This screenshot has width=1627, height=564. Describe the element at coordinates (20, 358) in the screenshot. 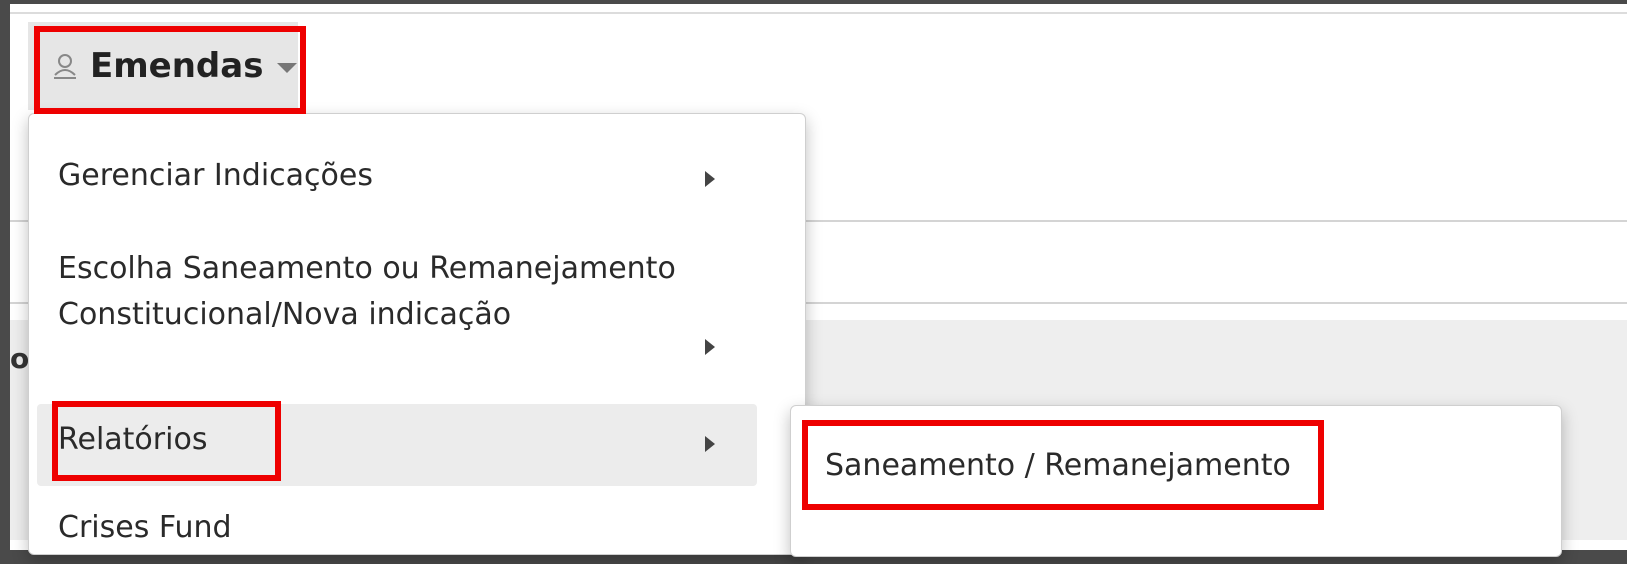

I see `partial-background-text: o` at that location.